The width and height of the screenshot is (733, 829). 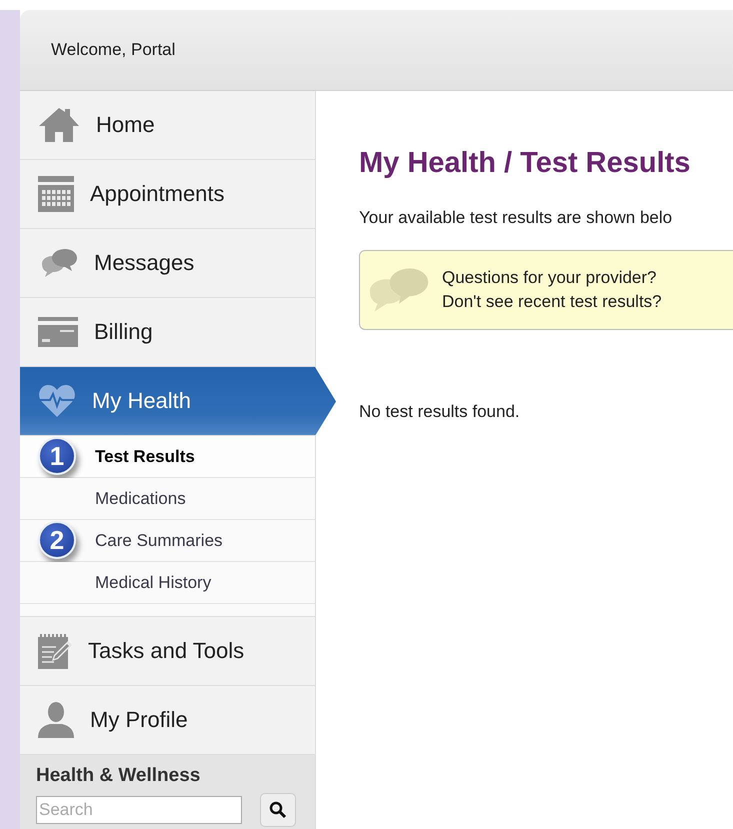 I want to click on notice-text: Questions for your provider?, so click(x=550, y=278).